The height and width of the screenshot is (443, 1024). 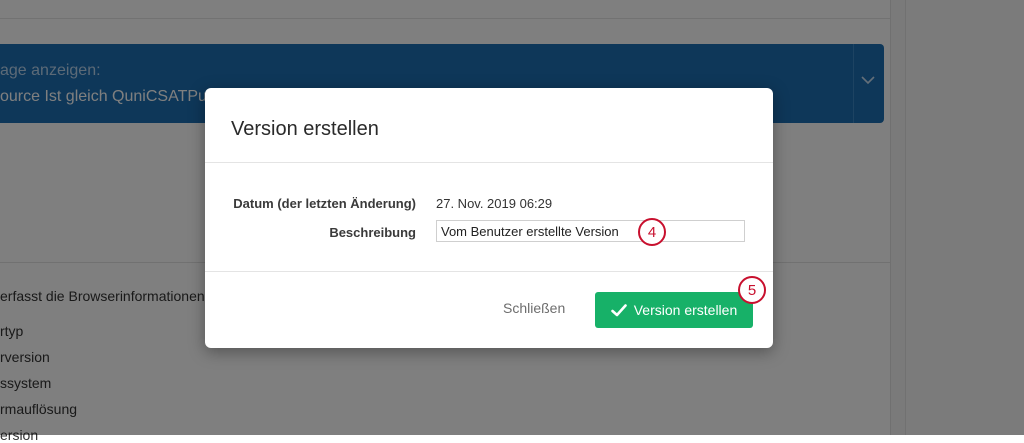 I want to click on dialog-footer-divider, so click(x=489, y=271).